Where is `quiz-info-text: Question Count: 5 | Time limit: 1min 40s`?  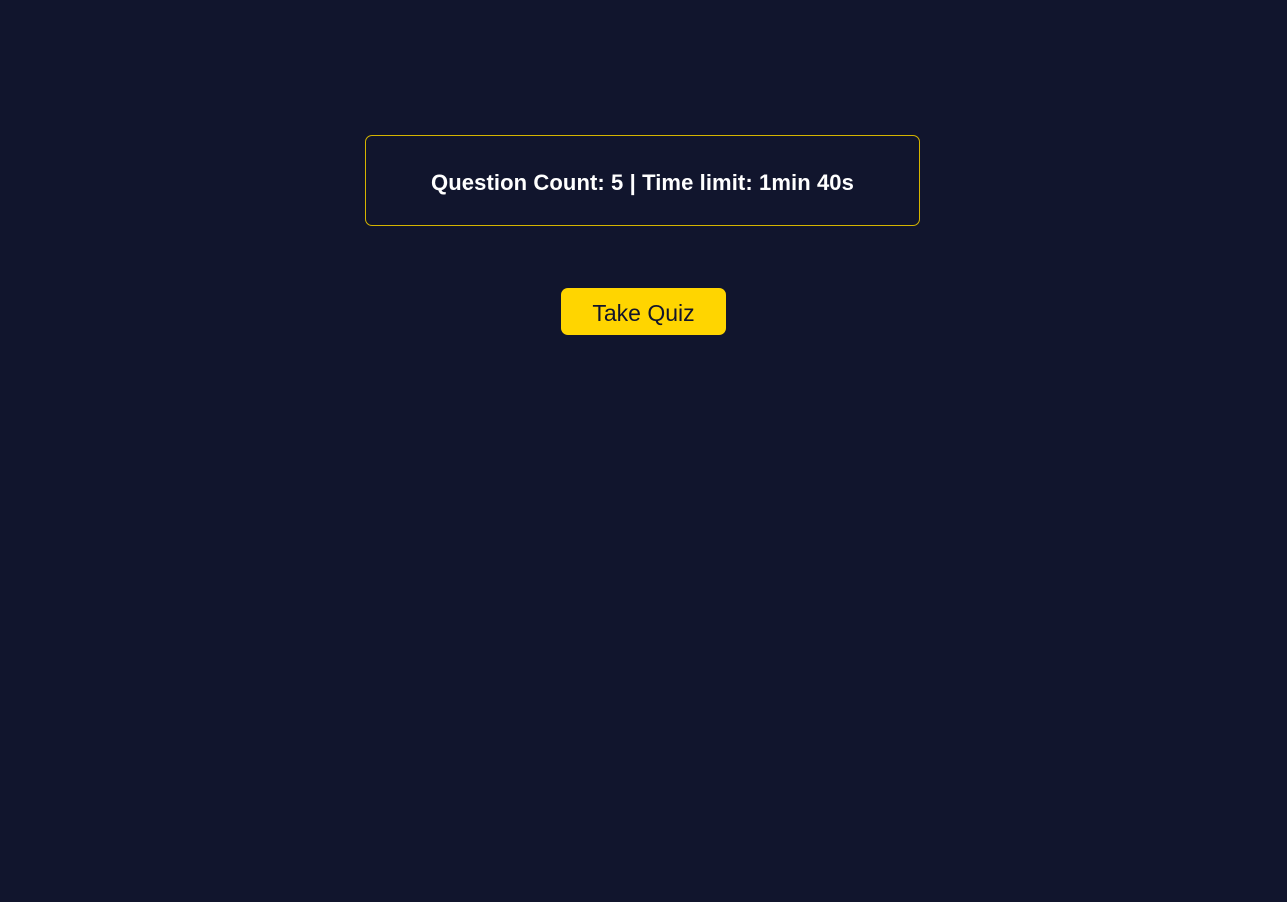 quiz-info-text: Question Count: 5 | Time limit: 1min 40s is located at coordinates (642, 182).